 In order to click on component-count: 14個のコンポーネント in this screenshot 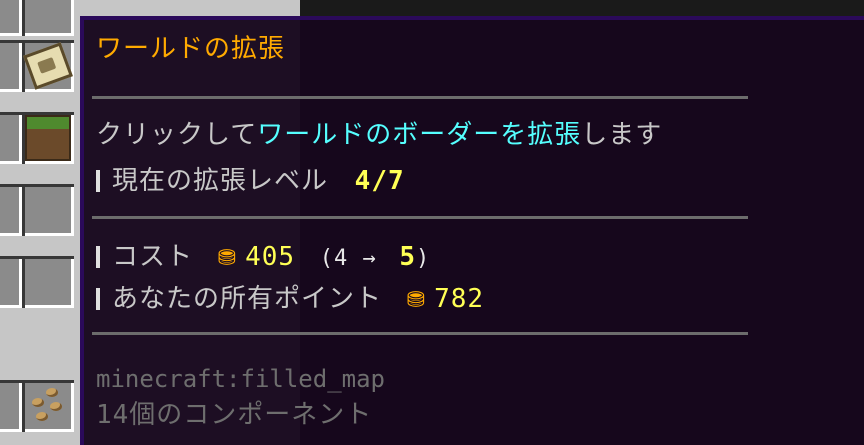, I will do `click(234, 415)`.